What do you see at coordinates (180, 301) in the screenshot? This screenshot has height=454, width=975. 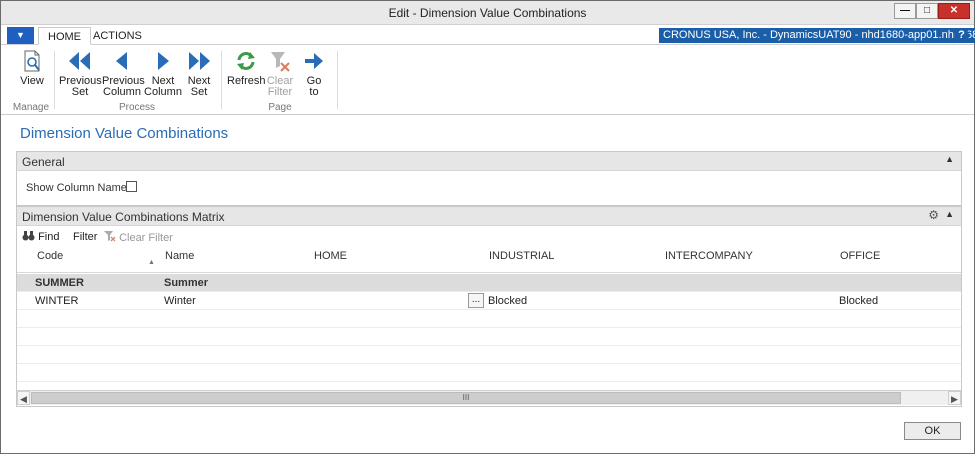 I see `cell-name: Winter` at bounding box center [180, 301].